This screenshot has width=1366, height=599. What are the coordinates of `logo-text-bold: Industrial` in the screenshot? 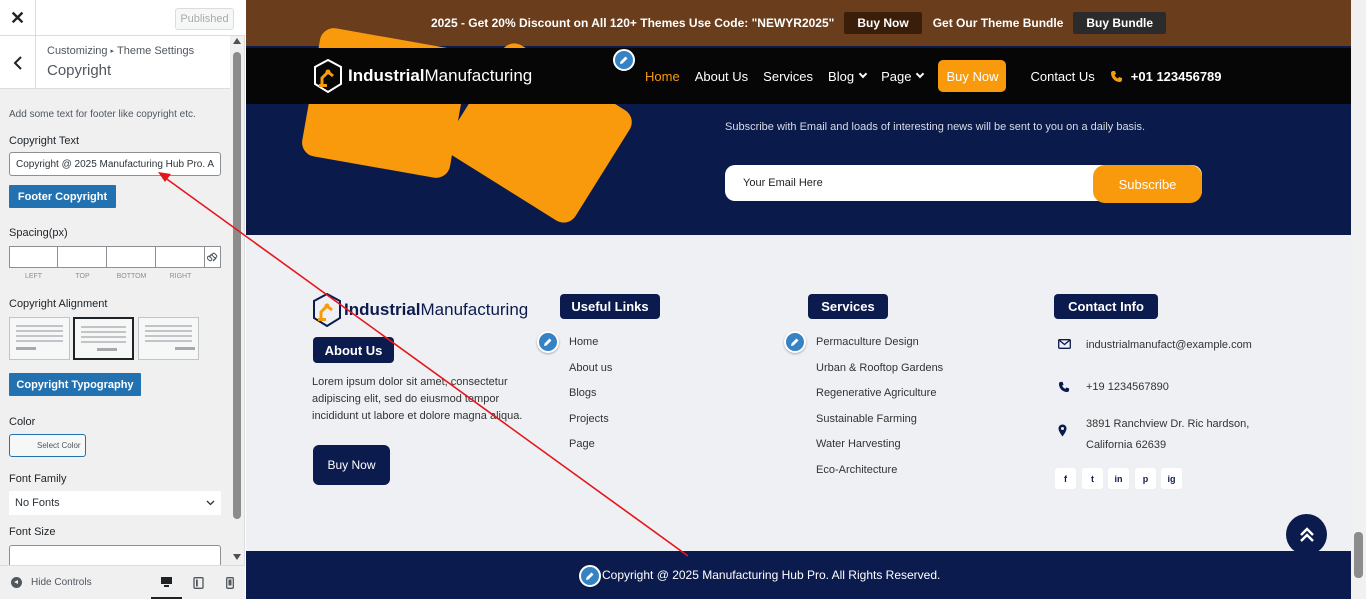 It's located at (386, 75).